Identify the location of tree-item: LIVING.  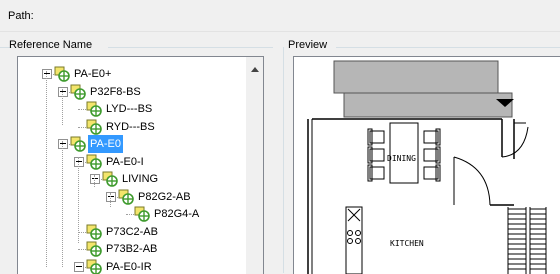
(132, 179).